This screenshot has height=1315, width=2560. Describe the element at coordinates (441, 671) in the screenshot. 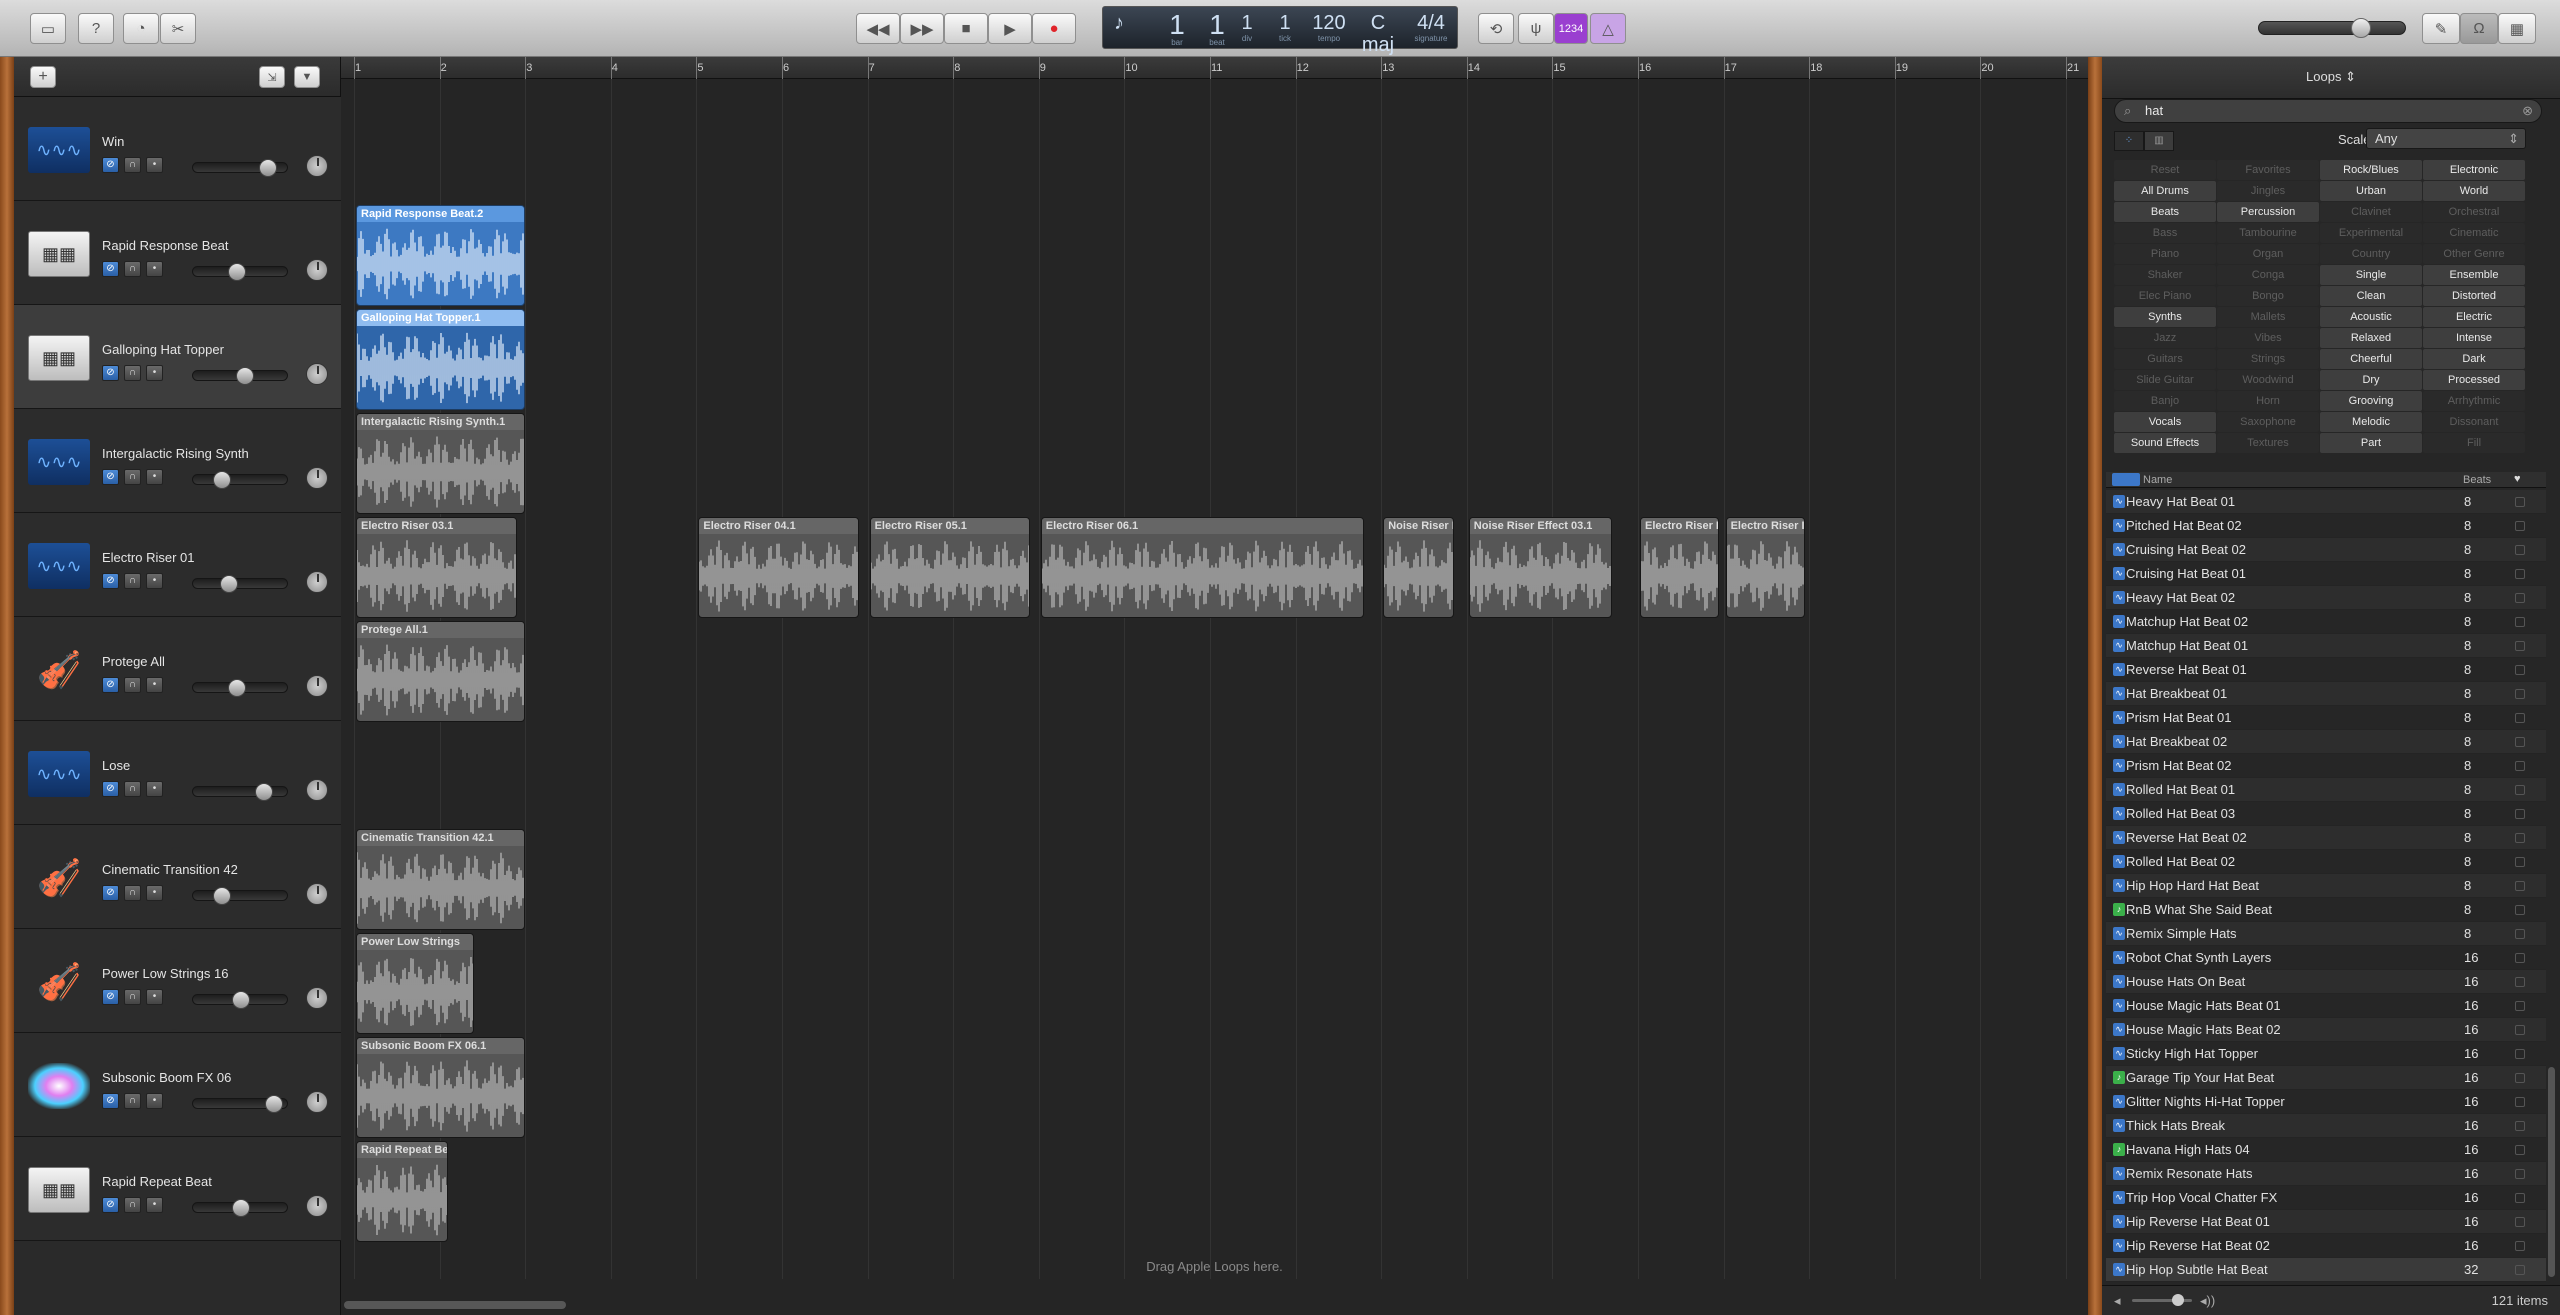

I see `audio-region: Protege All.1` at that location.